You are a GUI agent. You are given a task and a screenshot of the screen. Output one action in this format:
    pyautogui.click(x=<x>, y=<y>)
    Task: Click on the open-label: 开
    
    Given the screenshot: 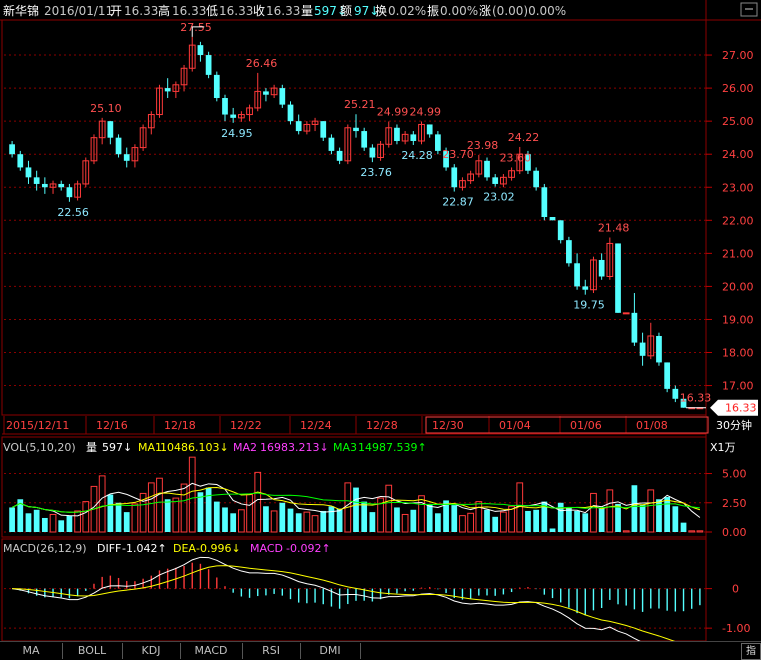 What is the action you would take?
    pyautogui.click(x=116, y=11)
    